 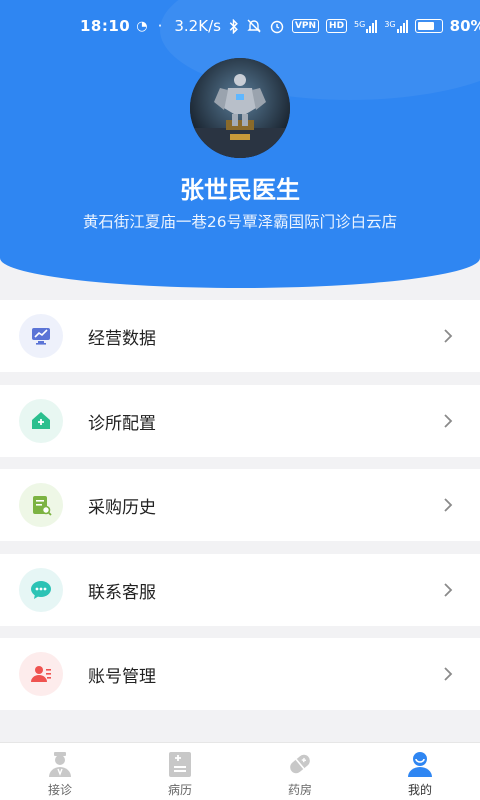 I want to click on sync-icon: ◔, so click(x=142, y=26).